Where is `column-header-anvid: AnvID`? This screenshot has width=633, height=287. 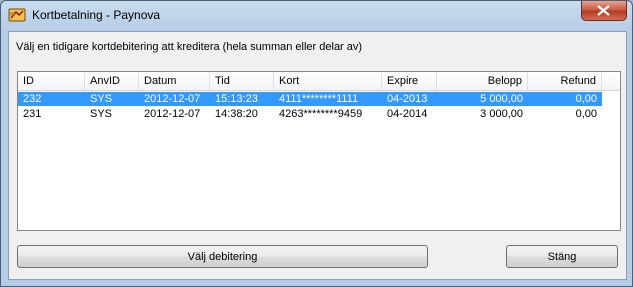 column-header-anvid: AnvID is located at coordinates (112, 81).